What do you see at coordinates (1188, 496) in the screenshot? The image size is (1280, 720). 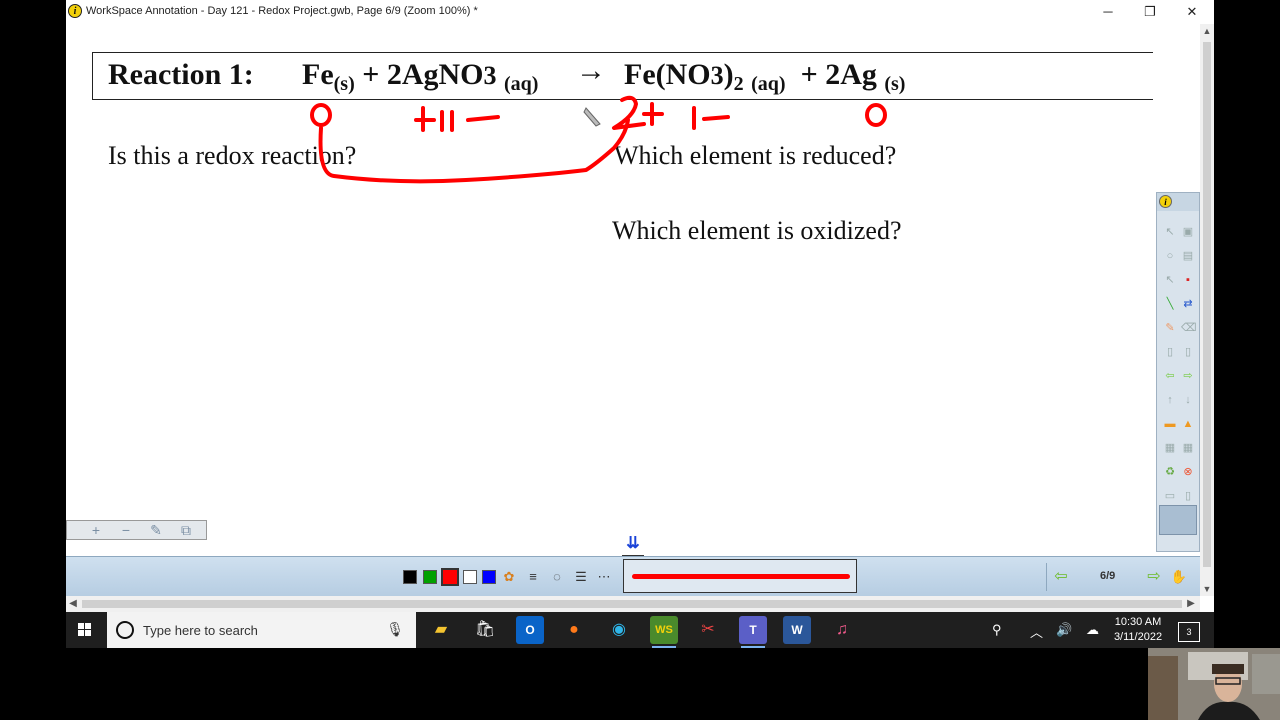 I see `screen-icon: ▯` at bounding box center [1188, 496].